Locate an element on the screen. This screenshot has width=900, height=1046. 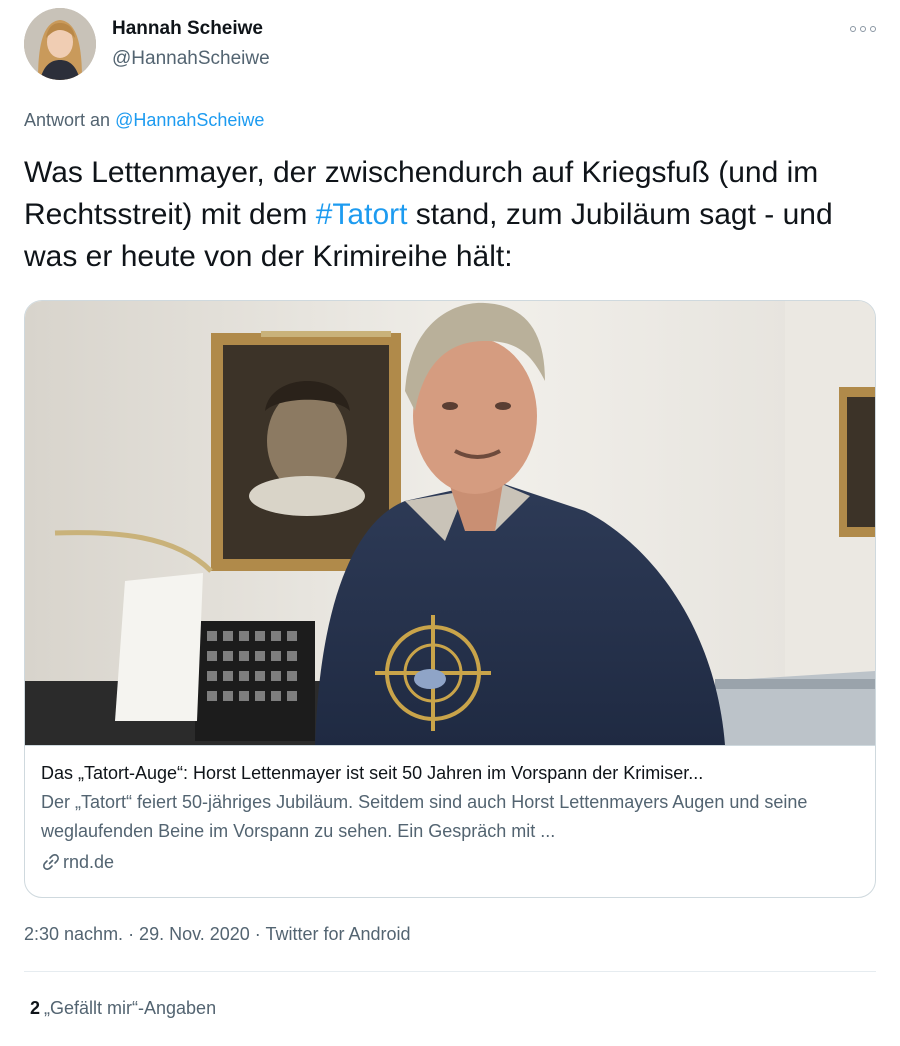
link-icon is located at coordinates (51, 862).